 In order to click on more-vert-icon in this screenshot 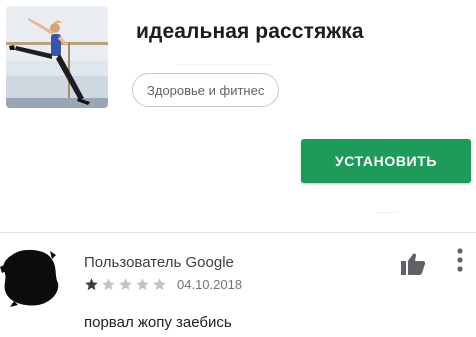, I will do `click(460, 260)`.